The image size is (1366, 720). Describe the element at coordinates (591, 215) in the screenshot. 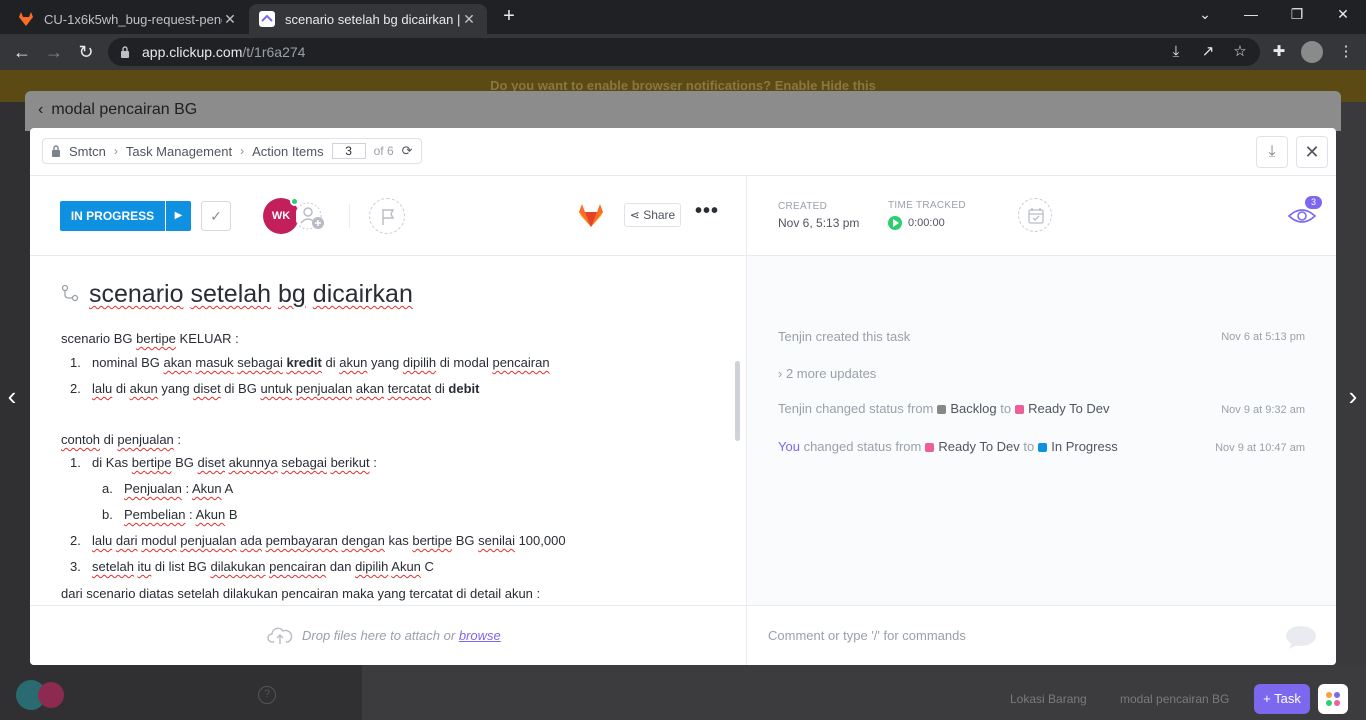

I see `gitlab-icon` at that location.